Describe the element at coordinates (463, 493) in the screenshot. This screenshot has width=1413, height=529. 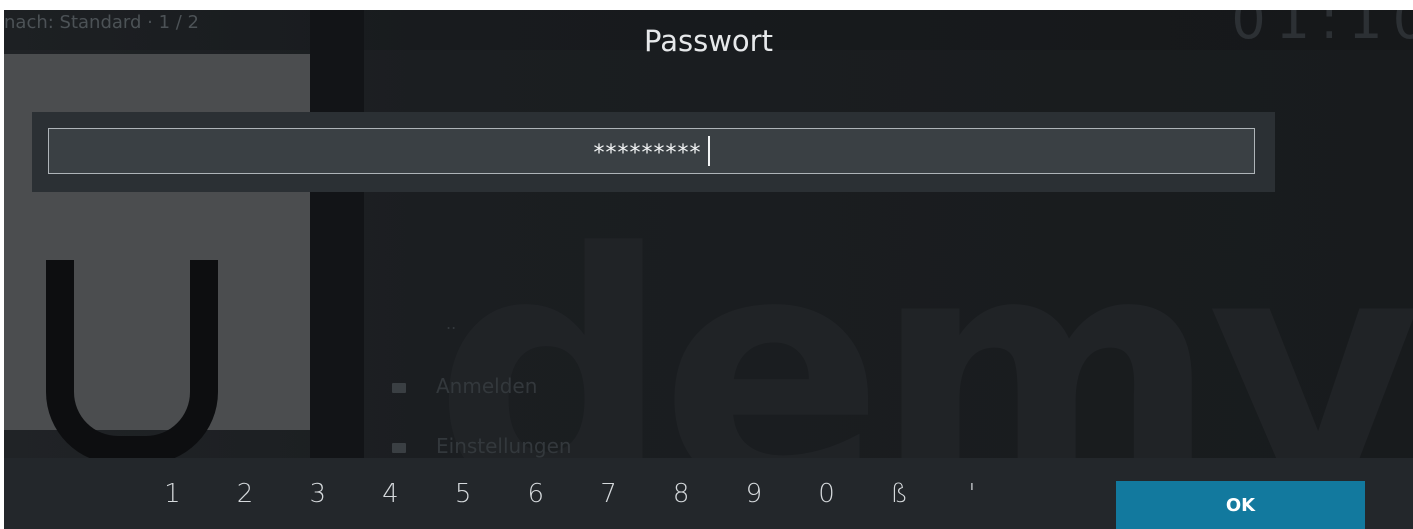
I see `key-5: 5` at that location.